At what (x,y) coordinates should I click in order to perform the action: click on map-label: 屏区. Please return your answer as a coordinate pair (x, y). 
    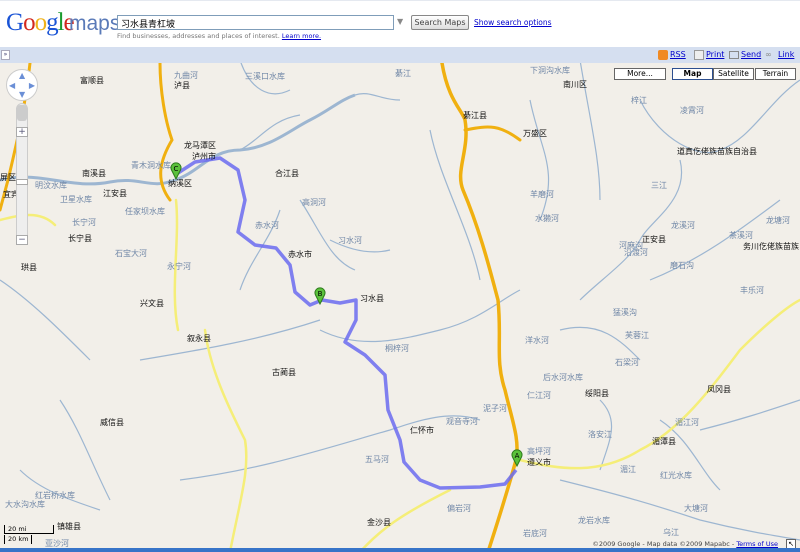
    Looking at the image, I should click on (8, 177).